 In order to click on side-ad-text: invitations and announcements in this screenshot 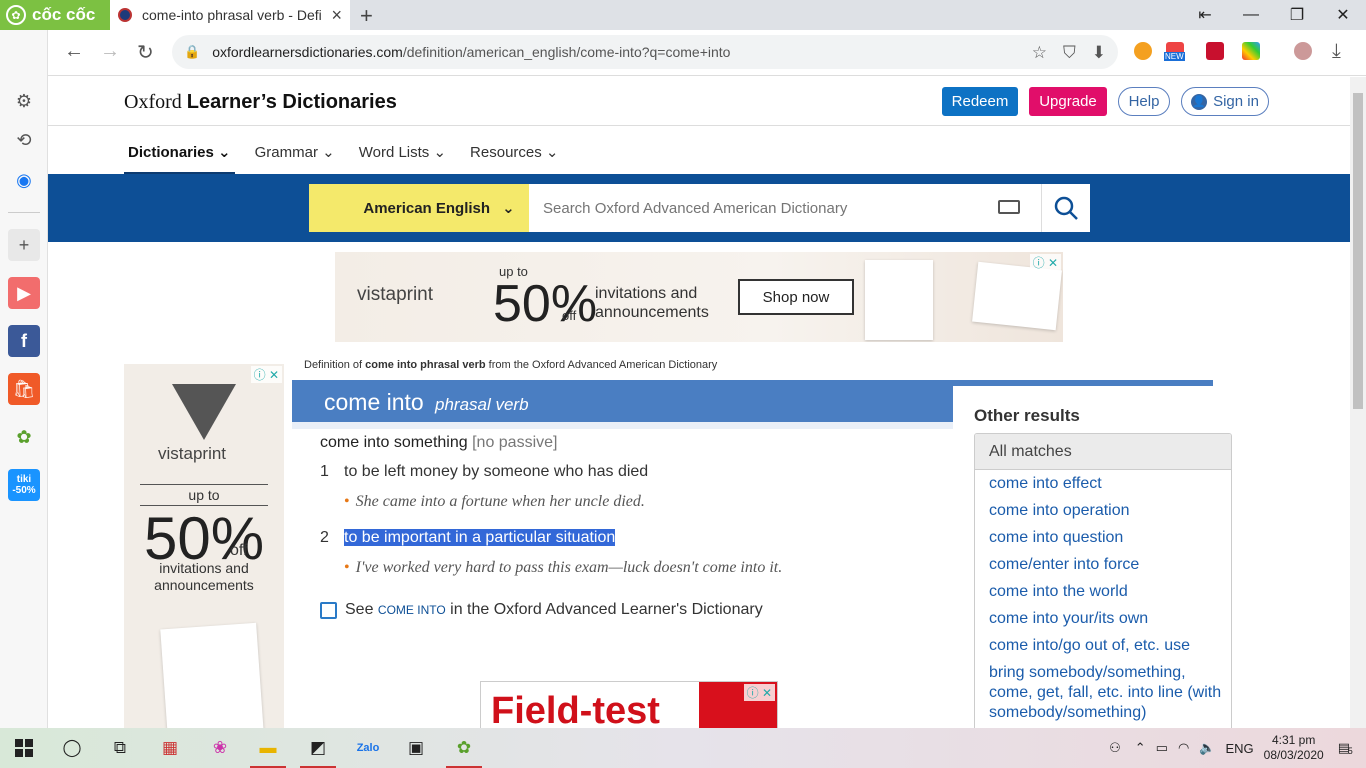, I will do `click(204, 577)`.